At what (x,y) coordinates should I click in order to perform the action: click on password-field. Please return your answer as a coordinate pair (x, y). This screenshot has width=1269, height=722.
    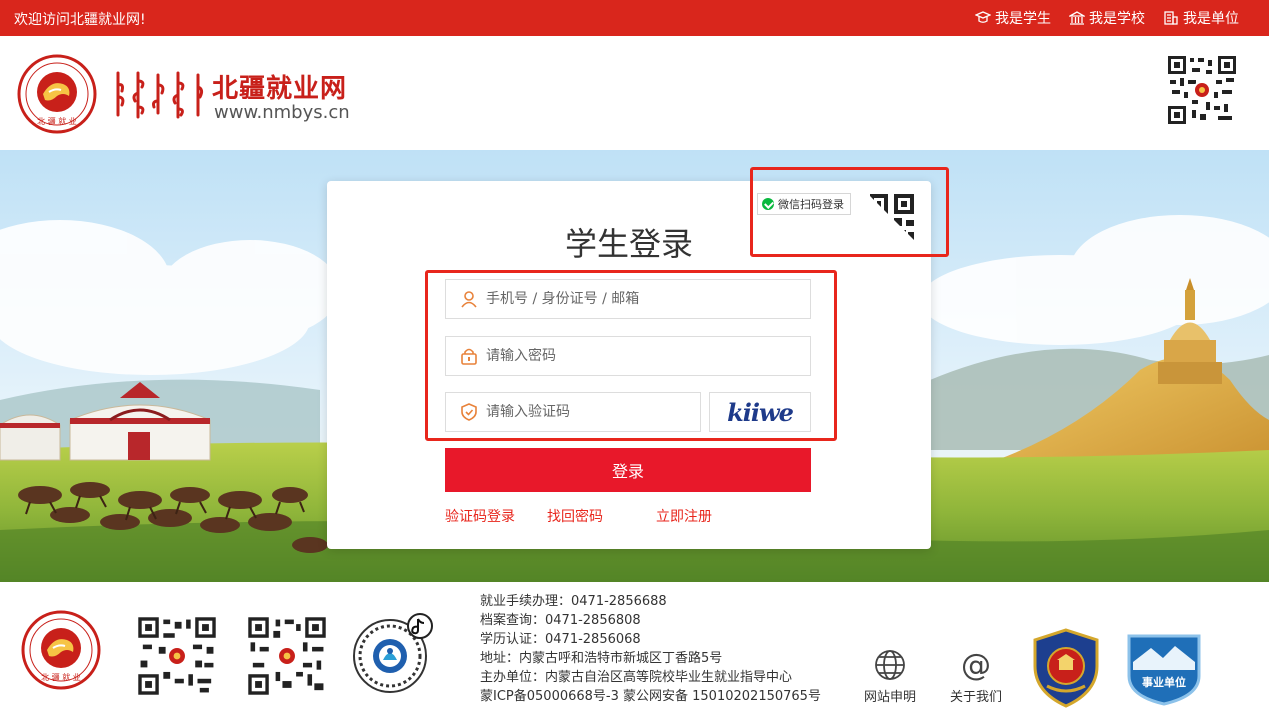
    Looking at the image, I should click on (628, 356).